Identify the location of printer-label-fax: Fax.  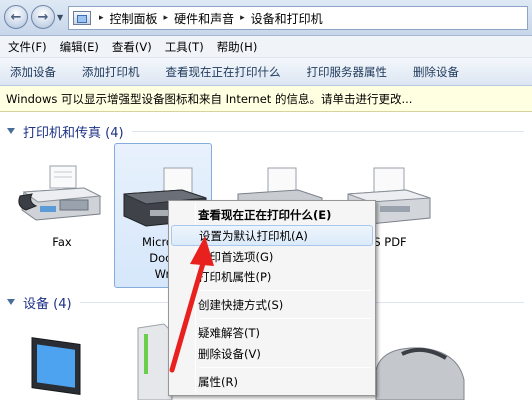
(62, 242).